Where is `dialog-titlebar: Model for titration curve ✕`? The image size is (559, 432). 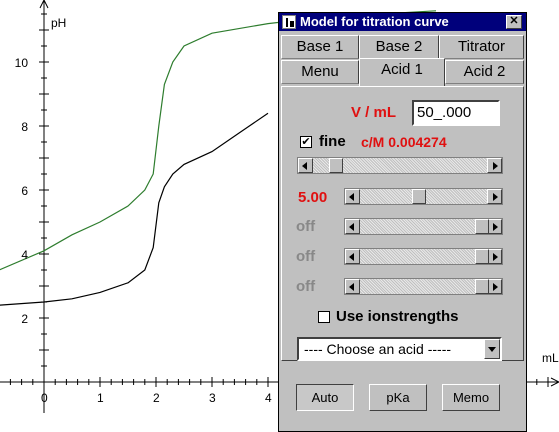 dialog-titlebar: Model for titration curve ✕ is located at coordinates (402, 22).